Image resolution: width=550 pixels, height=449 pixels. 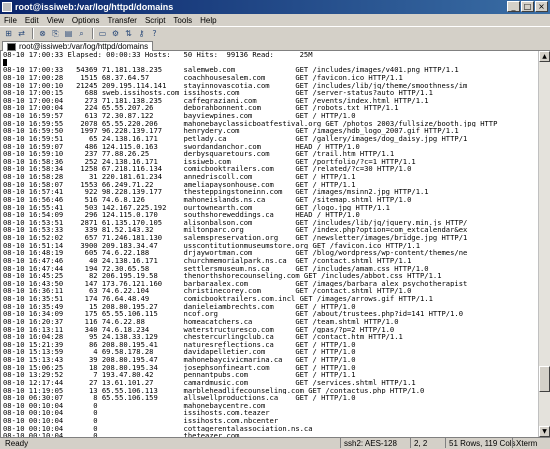 What do you see at coordinates (8, 33) in the screenshot?
I see `new-session-icon: ⊞` at bounding box center [8, 33].